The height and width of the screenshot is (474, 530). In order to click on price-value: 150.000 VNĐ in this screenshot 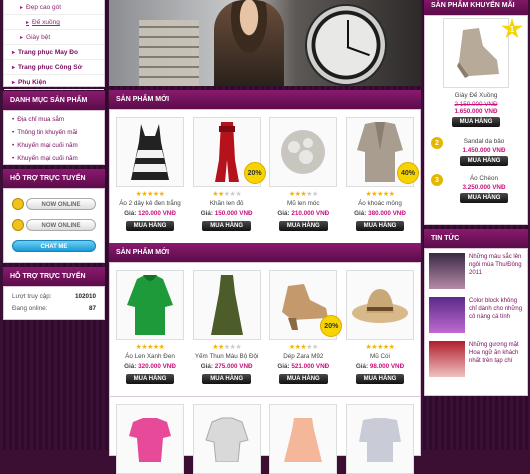, I will do `click(233, 213)`.